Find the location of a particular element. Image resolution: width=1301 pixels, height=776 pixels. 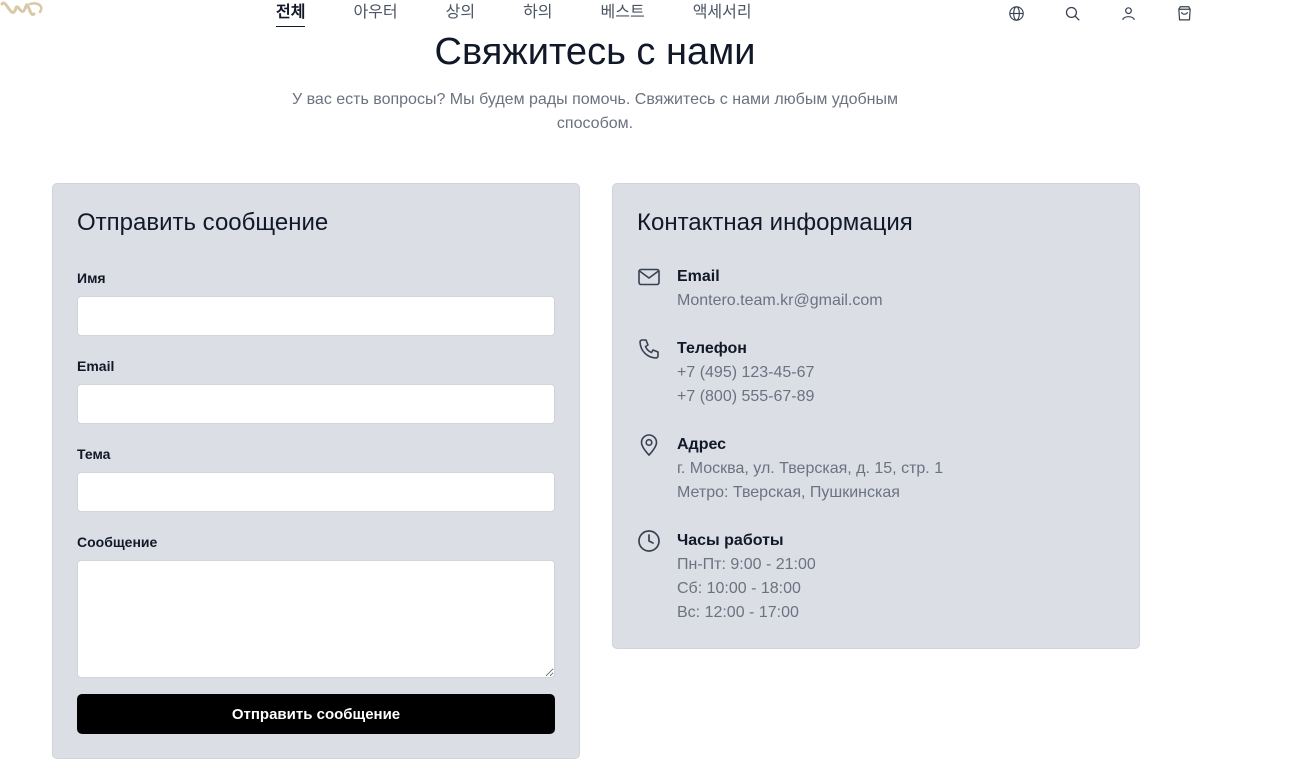

email-field is located at coordinates (316, 404).